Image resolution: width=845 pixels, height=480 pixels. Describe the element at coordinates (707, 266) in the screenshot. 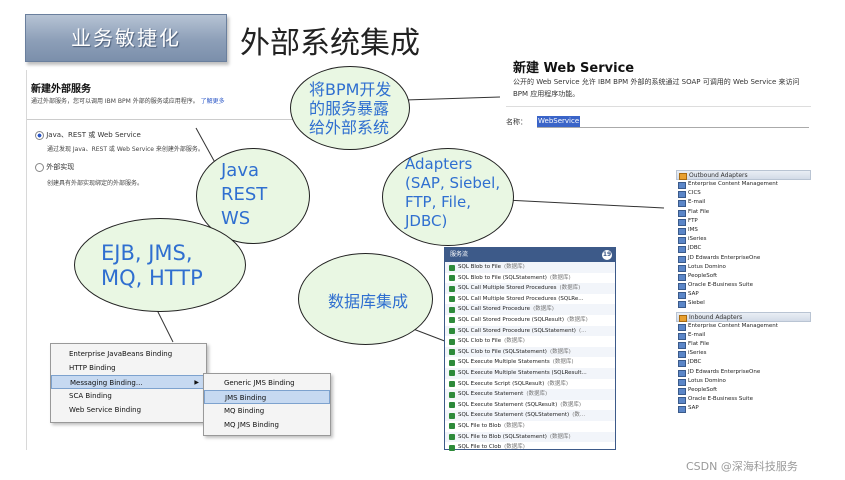

I see `item-label: Lotus Domino` at that location.